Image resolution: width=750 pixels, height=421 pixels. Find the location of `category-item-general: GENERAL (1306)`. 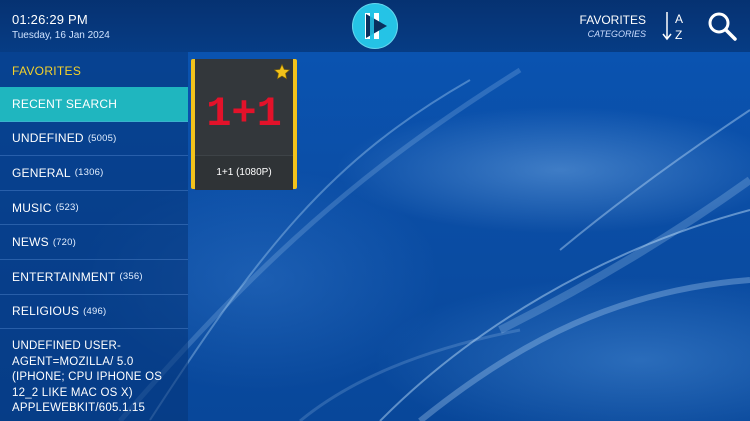

category-item-general: GENERAL (1306) is located at coordinates (94, 173).